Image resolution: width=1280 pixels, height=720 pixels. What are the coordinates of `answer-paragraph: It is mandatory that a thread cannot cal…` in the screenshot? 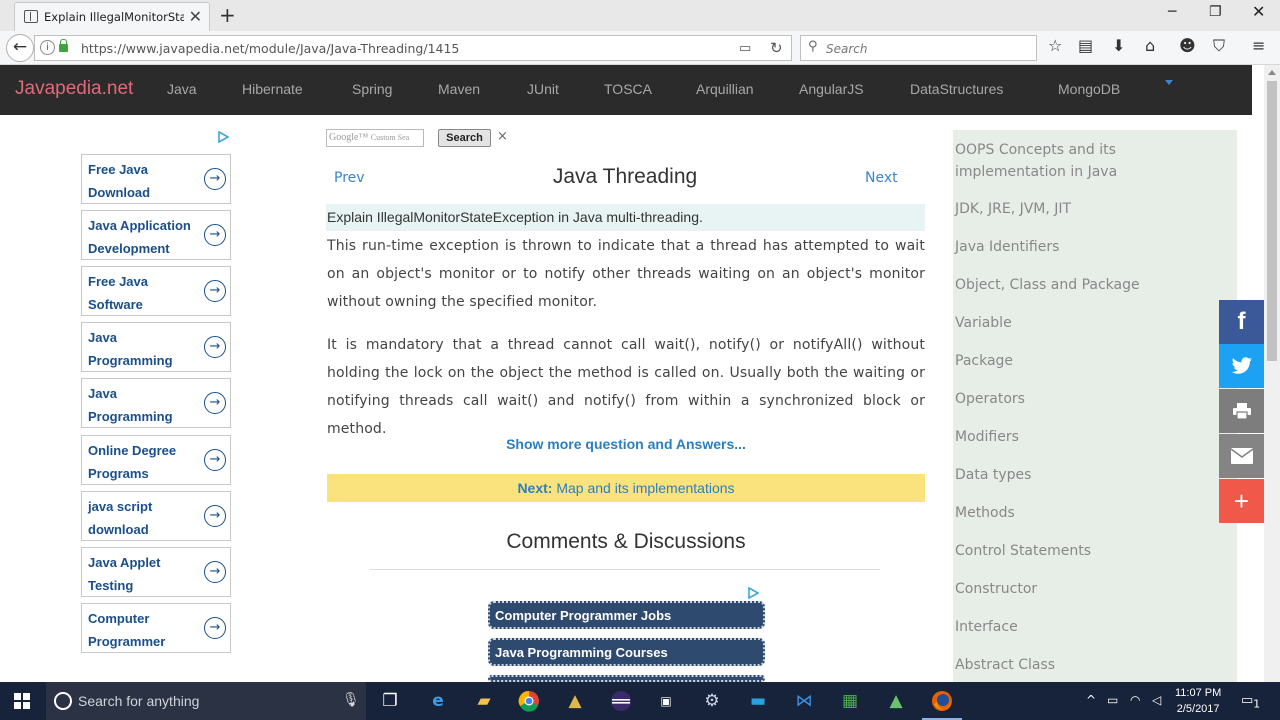 It's located at (626, 387).